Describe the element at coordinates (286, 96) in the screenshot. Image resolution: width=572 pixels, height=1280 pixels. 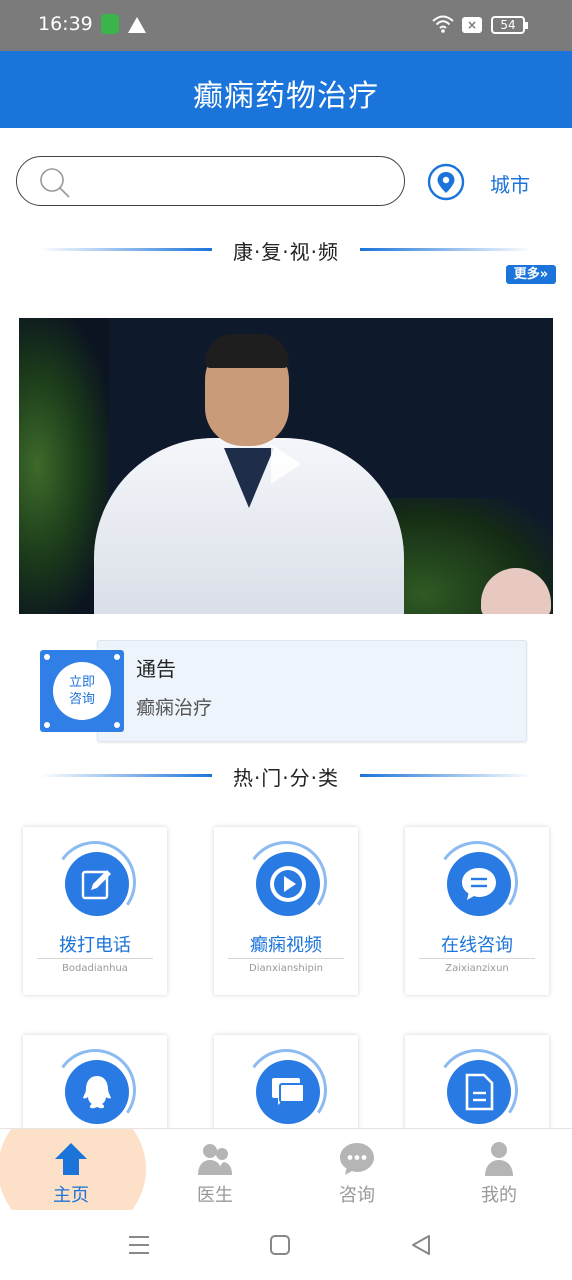
I see `page-title: 癫痫药物治疗` at that location.